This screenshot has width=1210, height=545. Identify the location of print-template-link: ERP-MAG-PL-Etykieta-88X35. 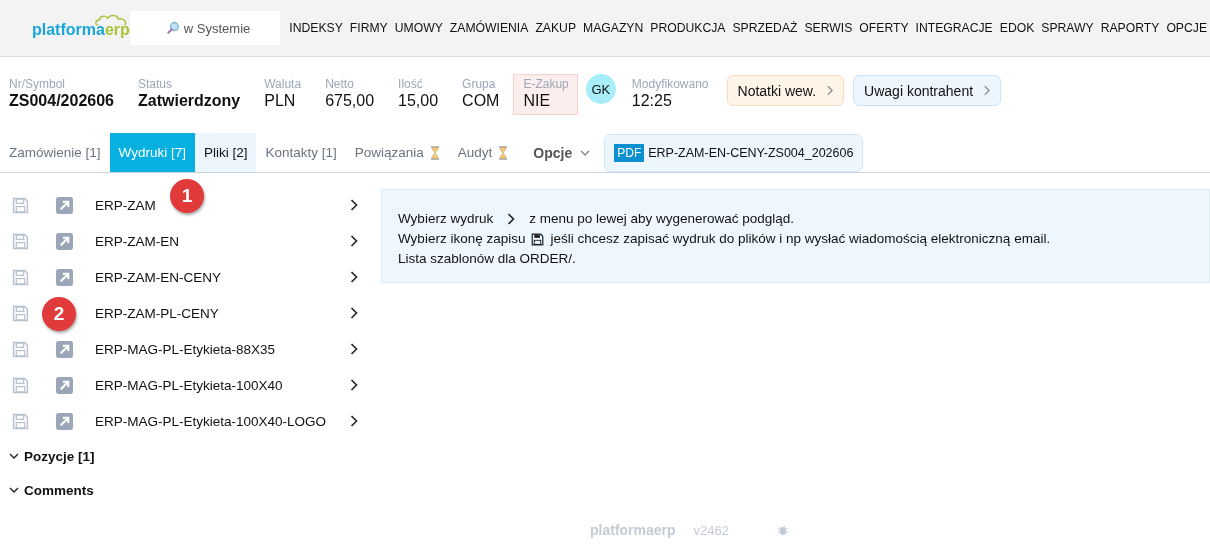
(185, 349).